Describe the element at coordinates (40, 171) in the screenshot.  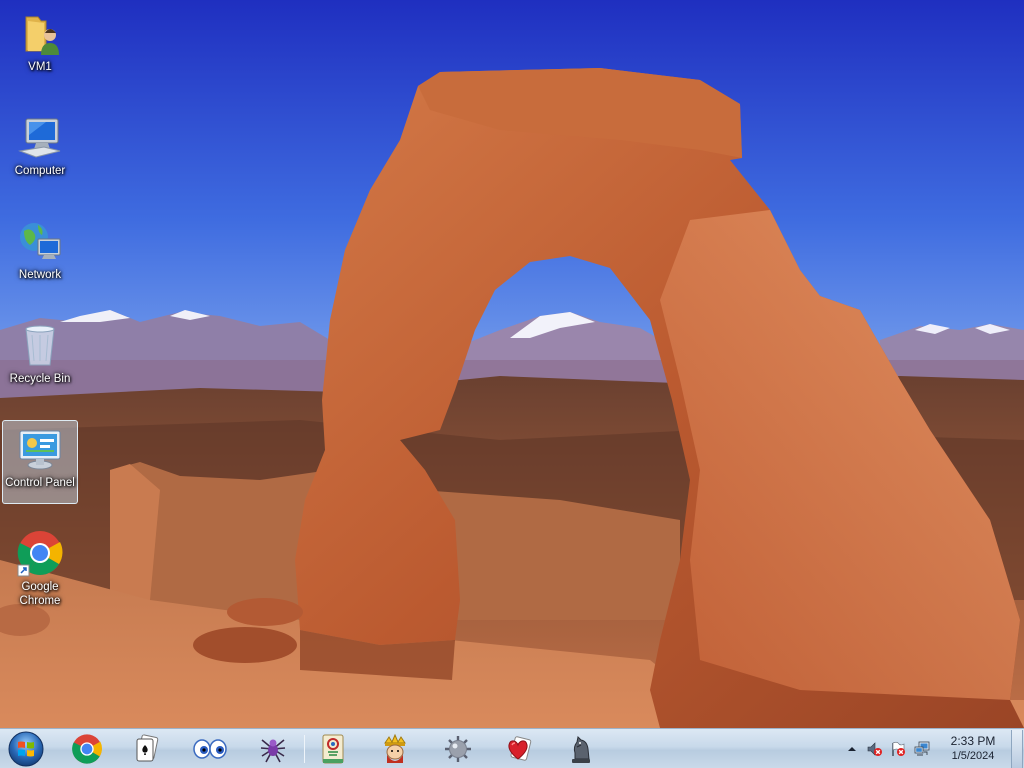
I see `desktop-icon-label: Computer` at that location.